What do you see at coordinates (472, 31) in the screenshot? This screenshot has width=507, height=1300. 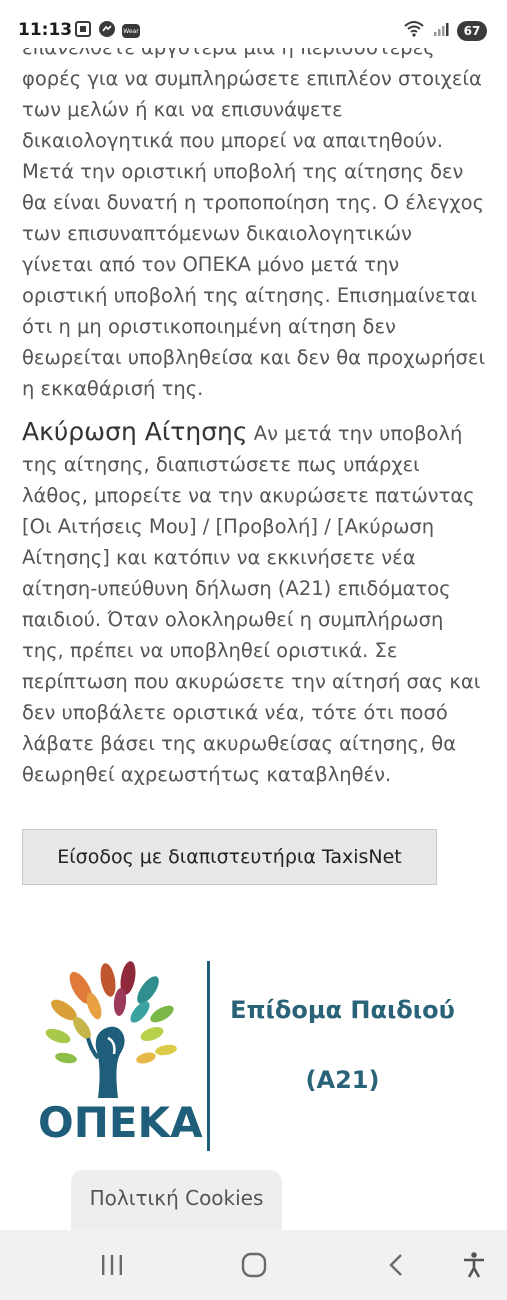 I see `battery-icon: 67` at bounding box center [472, 31].